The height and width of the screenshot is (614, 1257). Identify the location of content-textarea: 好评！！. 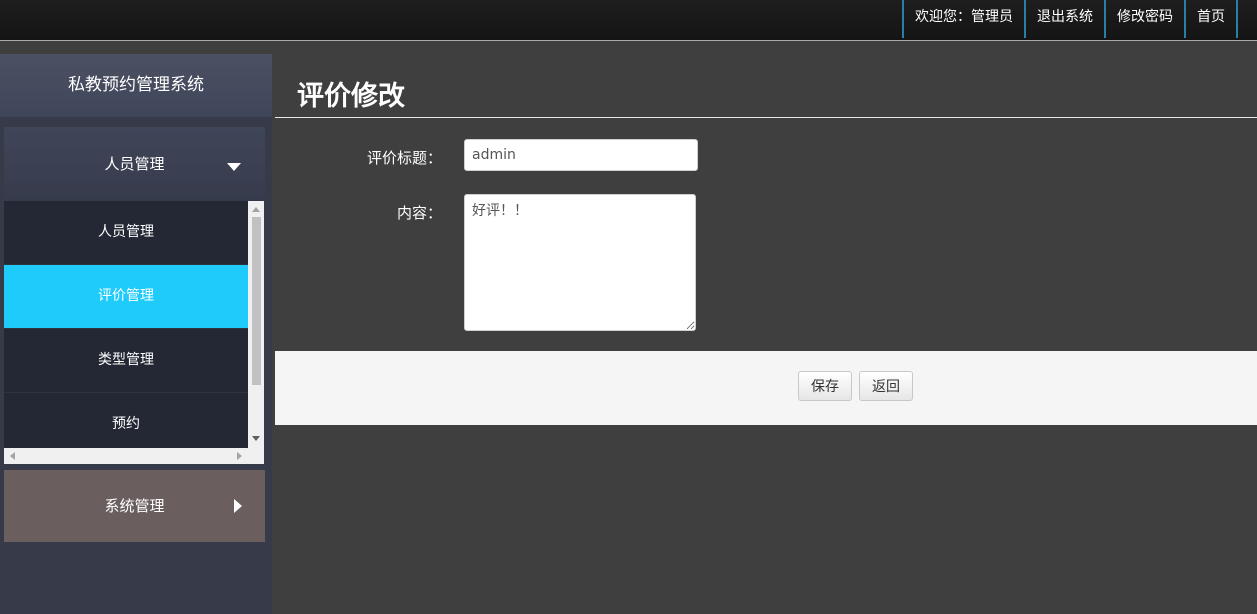
(580, 262).